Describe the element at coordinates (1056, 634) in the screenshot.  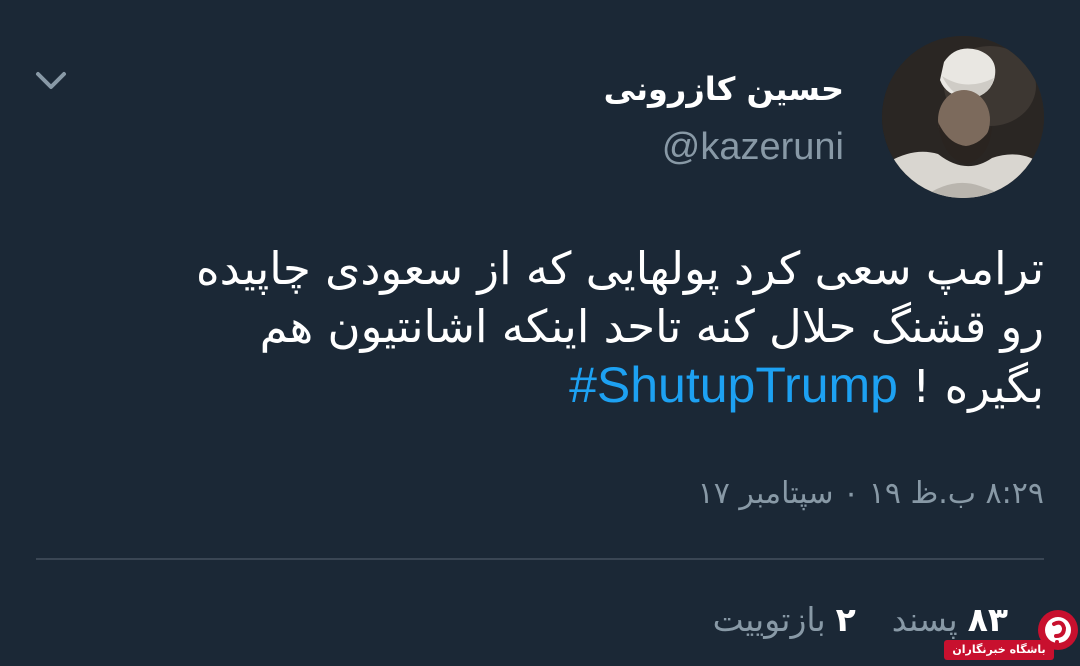
I see `watermark-logo` at that location.